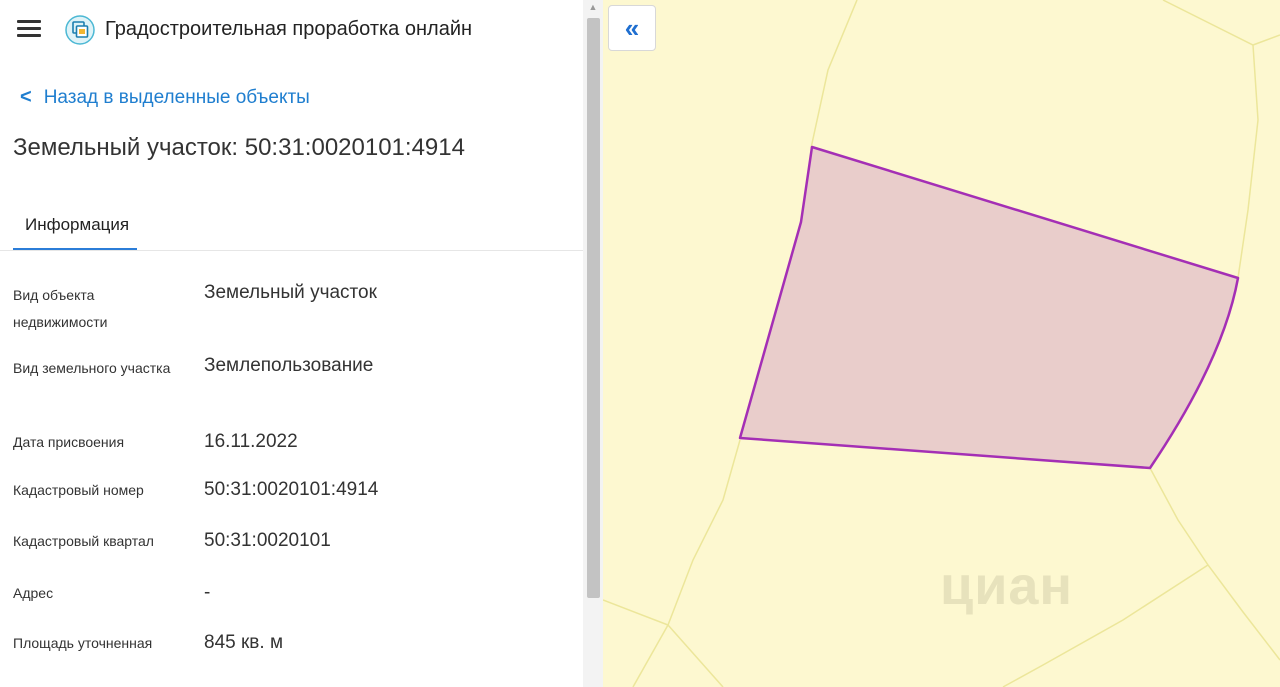 The width and height of the screenshot is (1280, 687). Describe the element at coordinates (244, 642) in the screenshot. I see `info-value: 845 кв. м` at that location.